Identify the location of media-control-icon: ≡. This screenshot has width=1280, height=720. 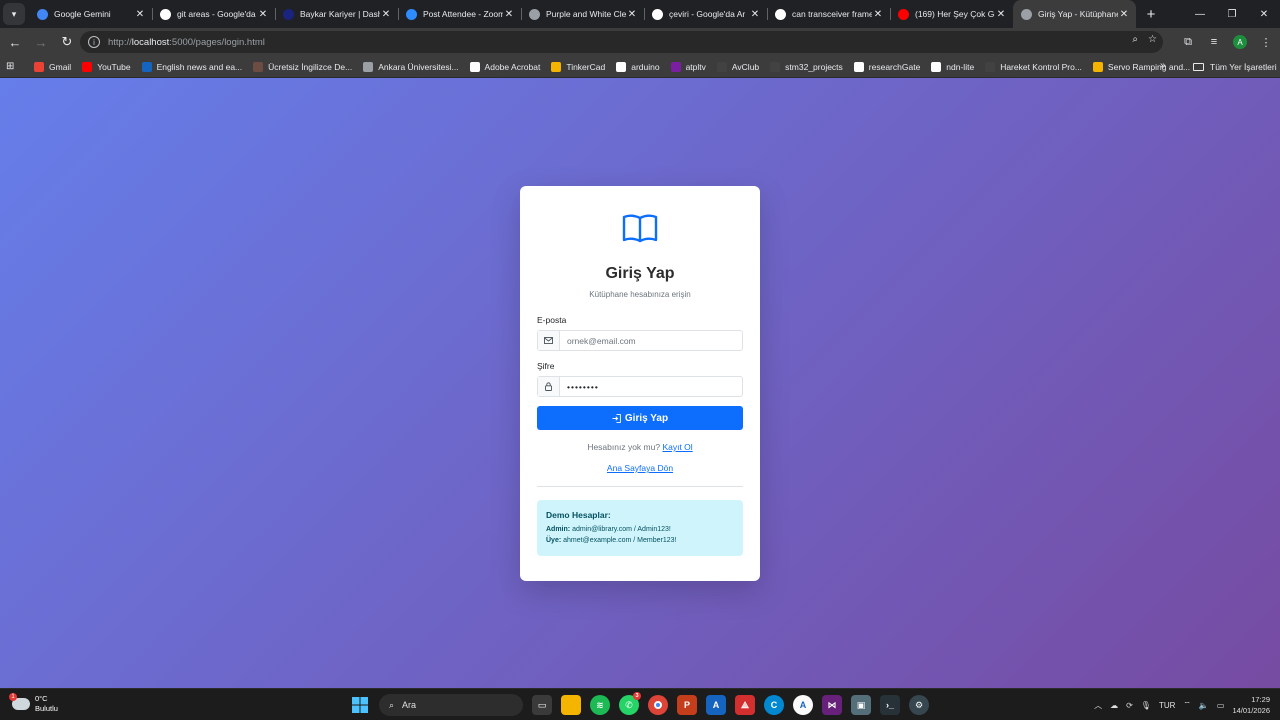
(1214, 42).